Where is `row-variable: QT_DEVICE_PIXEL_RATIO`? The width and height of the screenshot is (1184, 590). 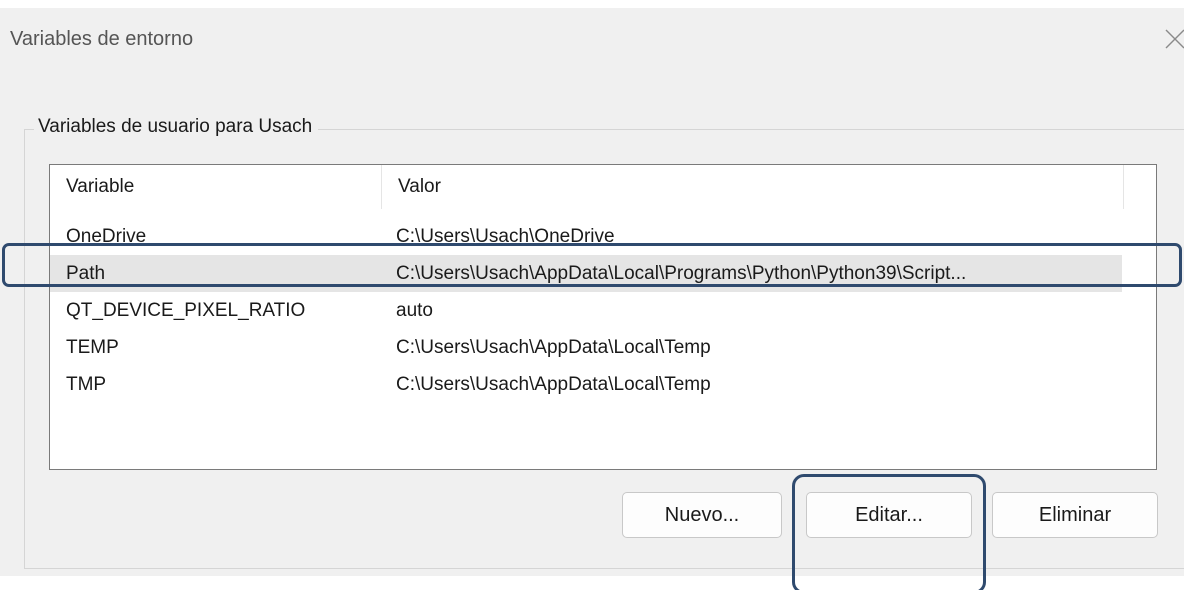
row-variable: QT_DEVICE_PIXEL_RATIO is located at coordinates (186, 310).